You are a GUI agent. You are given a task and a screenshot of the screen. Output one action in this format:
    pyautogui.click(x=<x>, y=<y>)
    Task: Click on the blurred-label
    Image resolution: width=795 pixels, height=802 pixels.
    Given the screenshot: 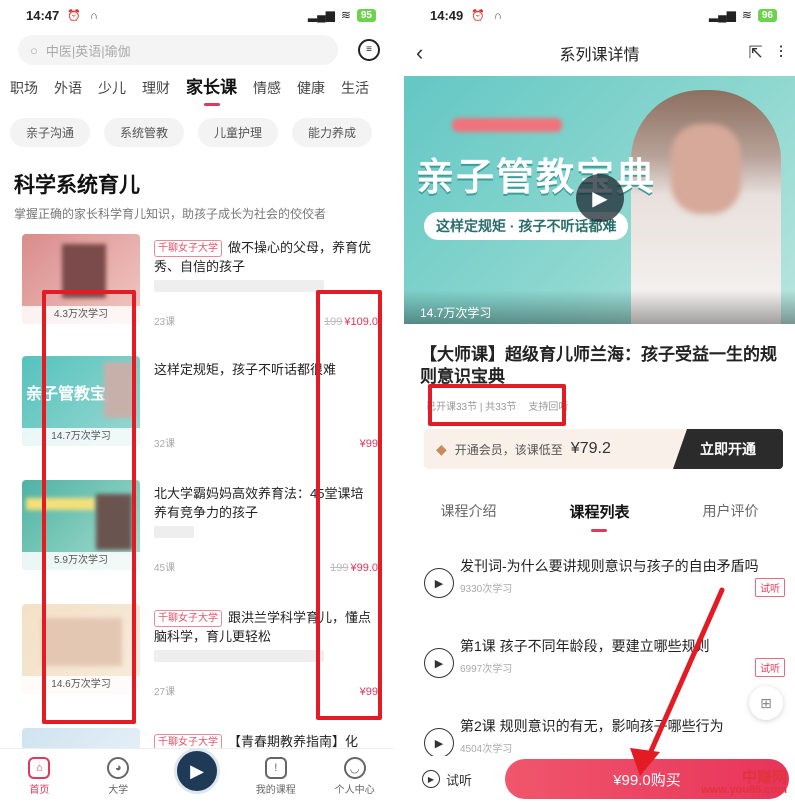 What is the action you would take?
    pyautogui.click(x=507, y=125)
    